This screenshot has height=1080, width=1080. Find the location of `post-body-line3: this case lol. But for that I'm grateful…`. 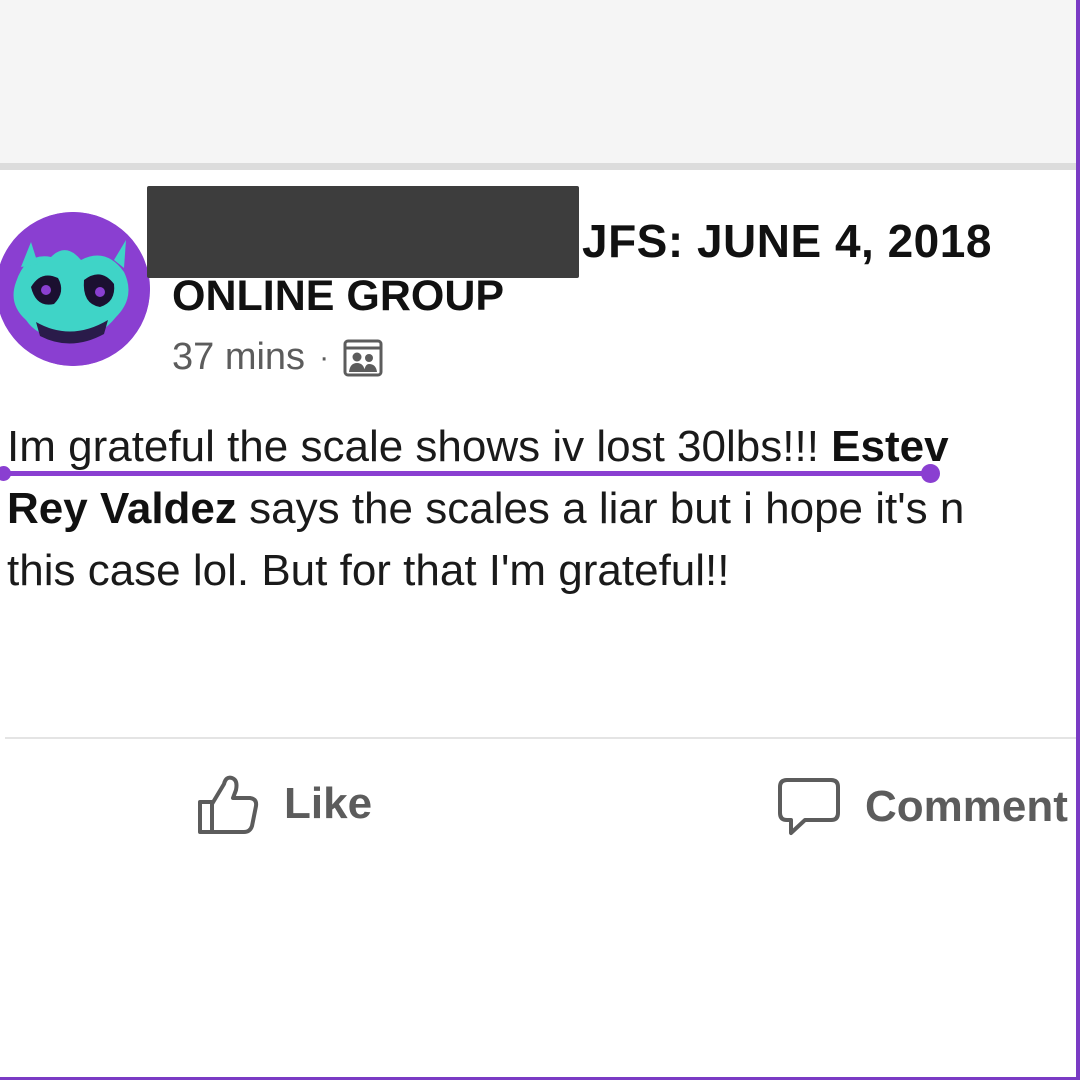

post-body-line3: this case lol. But for that I'm grateful… is located at coordinates (368, 570).